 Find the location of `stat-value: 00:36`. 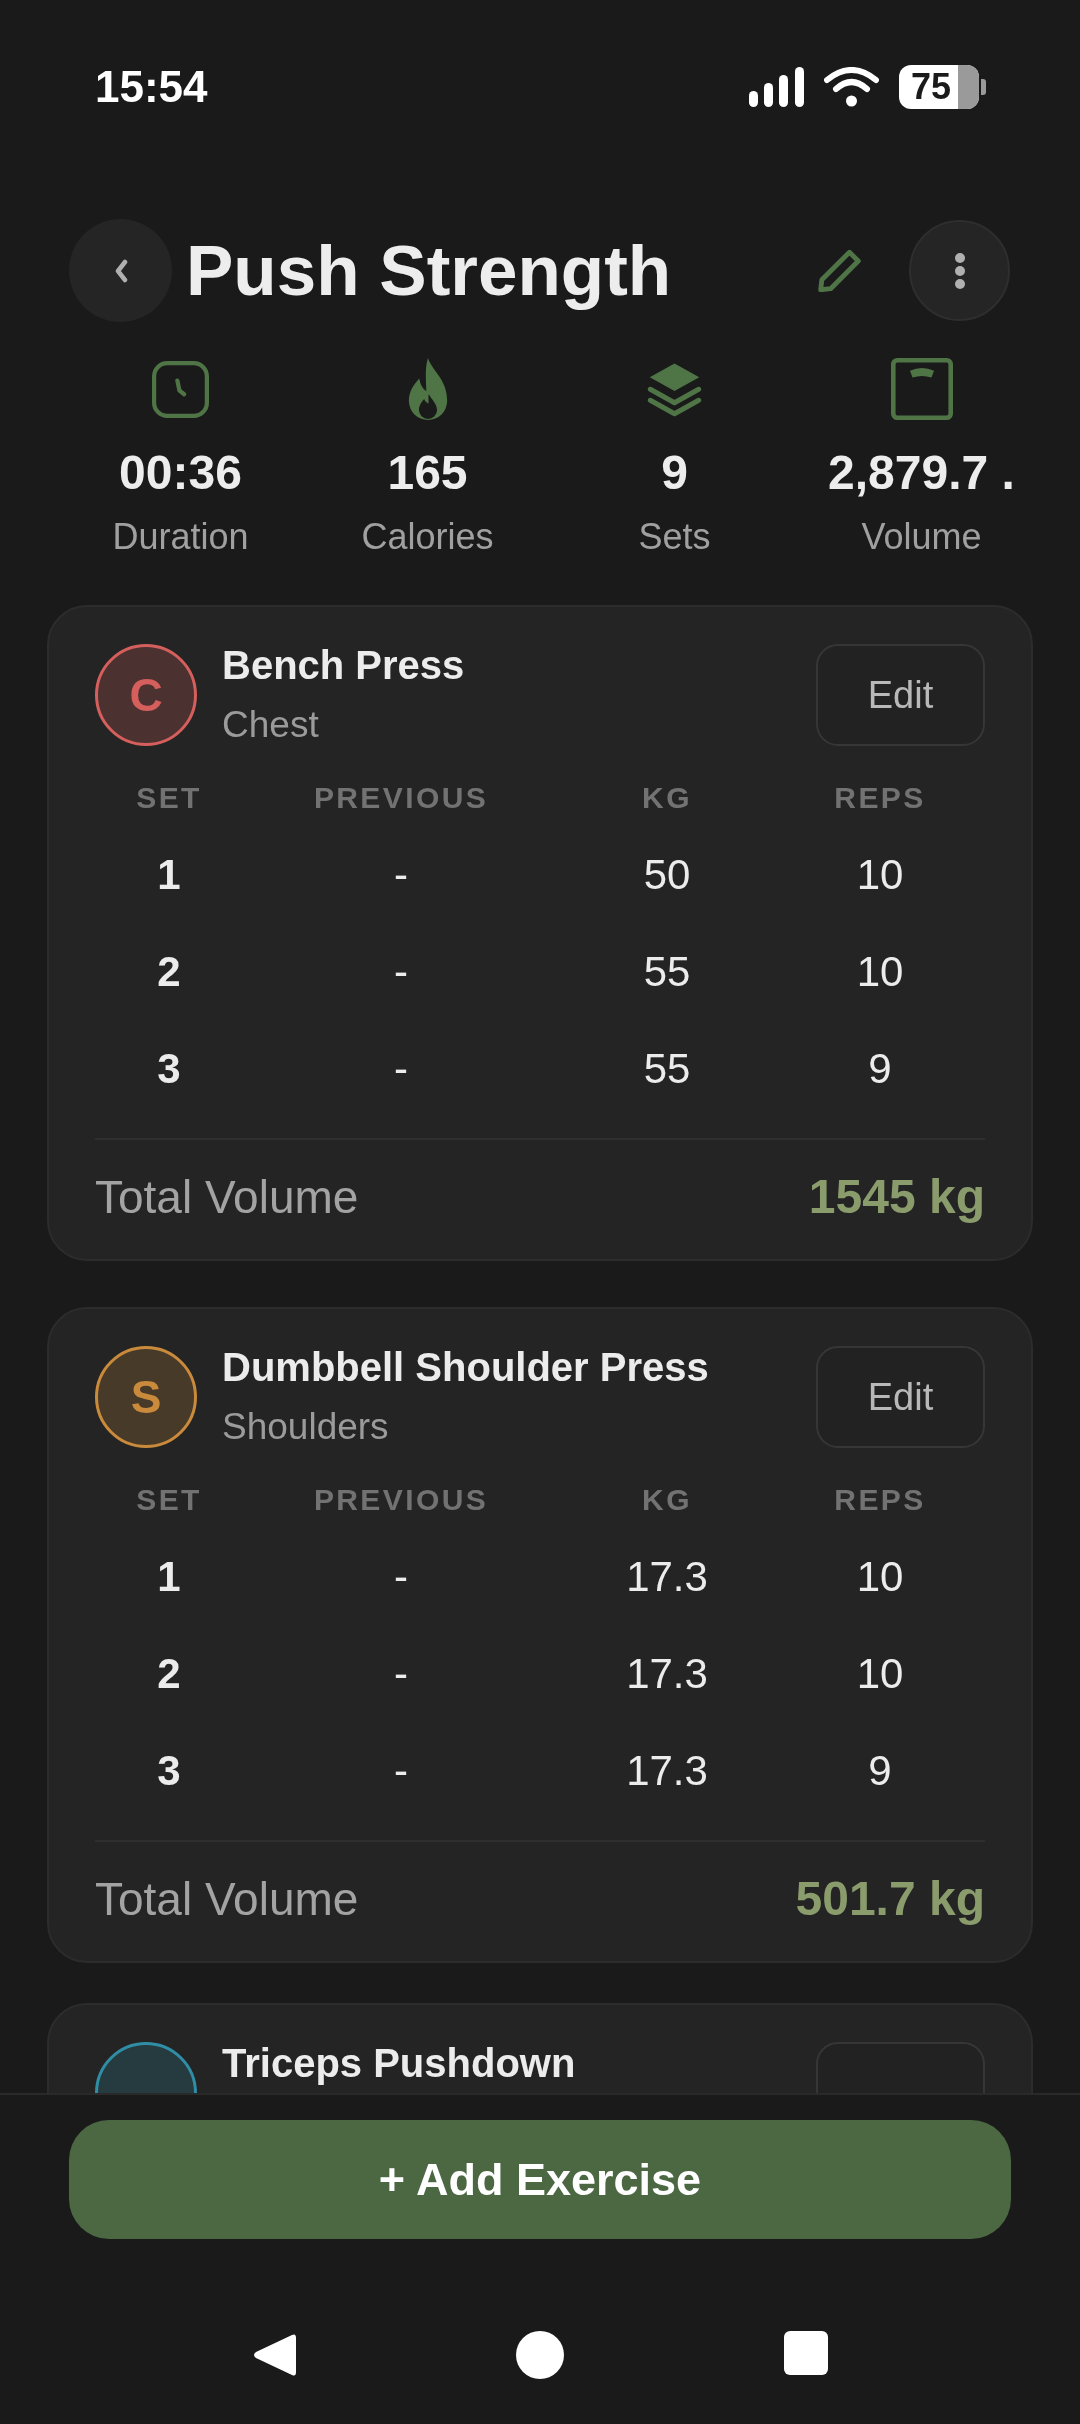

stat-value: 00:36 is located at coordinates (180, 473).